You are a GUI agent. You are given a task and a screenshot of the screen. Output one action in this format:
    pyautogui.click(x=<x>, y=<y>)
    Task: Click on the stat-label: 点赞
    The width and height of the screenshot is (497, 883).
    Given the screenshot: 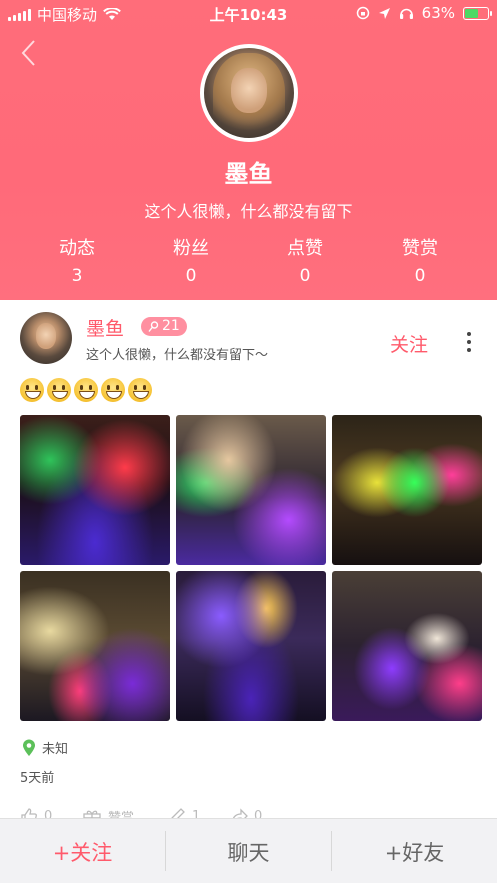 What is the action you would take?
    pyautogui.click(x=305, y=248)
    